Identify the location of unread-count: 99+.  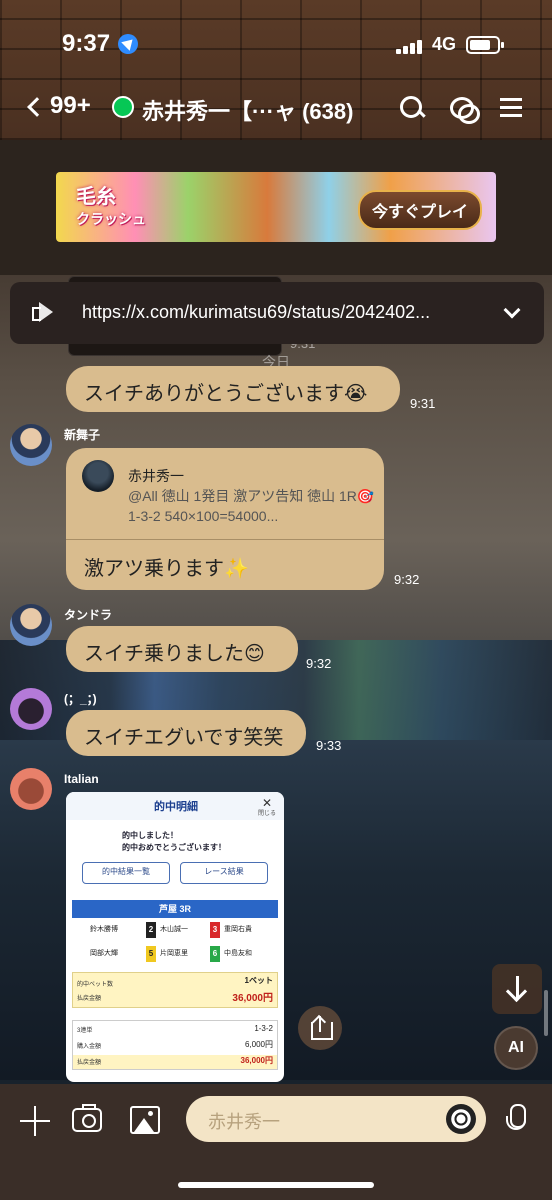
(70, 105).